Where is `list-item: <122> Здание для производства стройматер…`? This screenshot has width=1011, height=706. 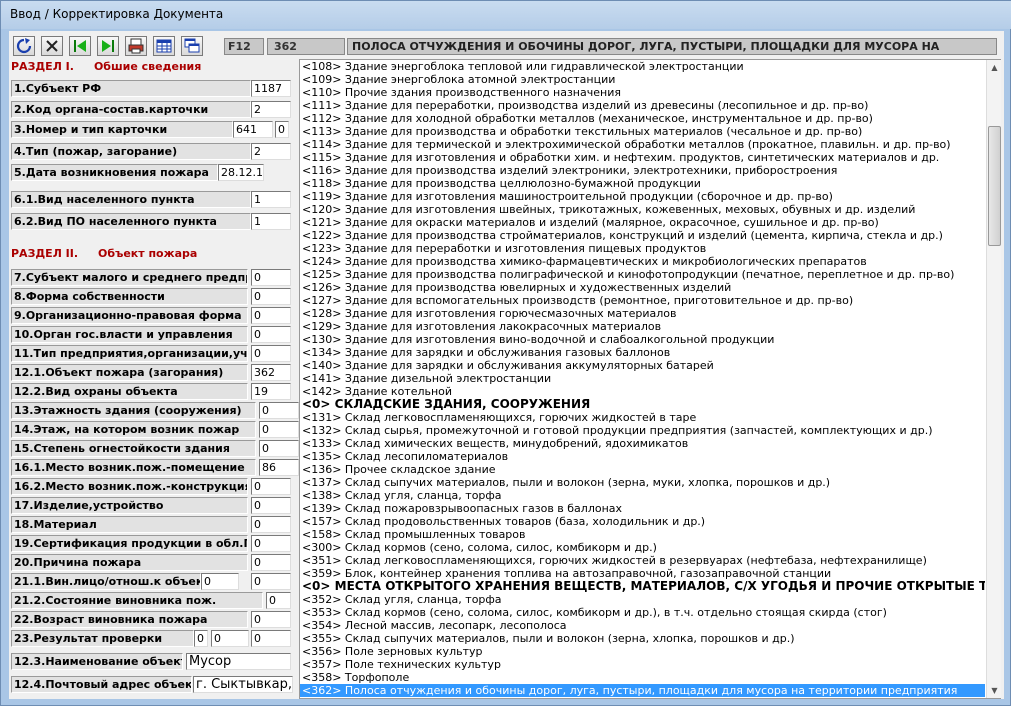
list-item: <122> Здание для производства стройматер… is located at coordinates (642, 235).